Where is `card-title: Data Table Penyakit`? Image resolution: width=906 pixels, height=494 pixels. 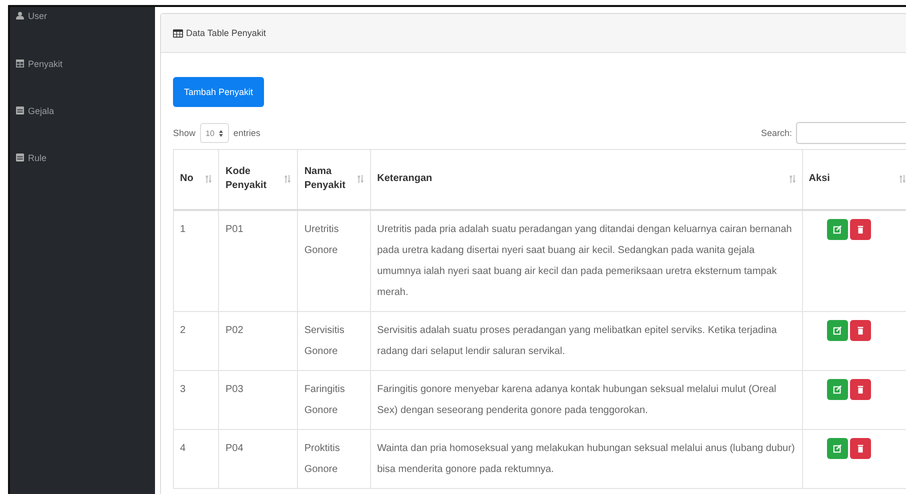 card-title: Data Table Penyakit is located at coordinates (226, 33).